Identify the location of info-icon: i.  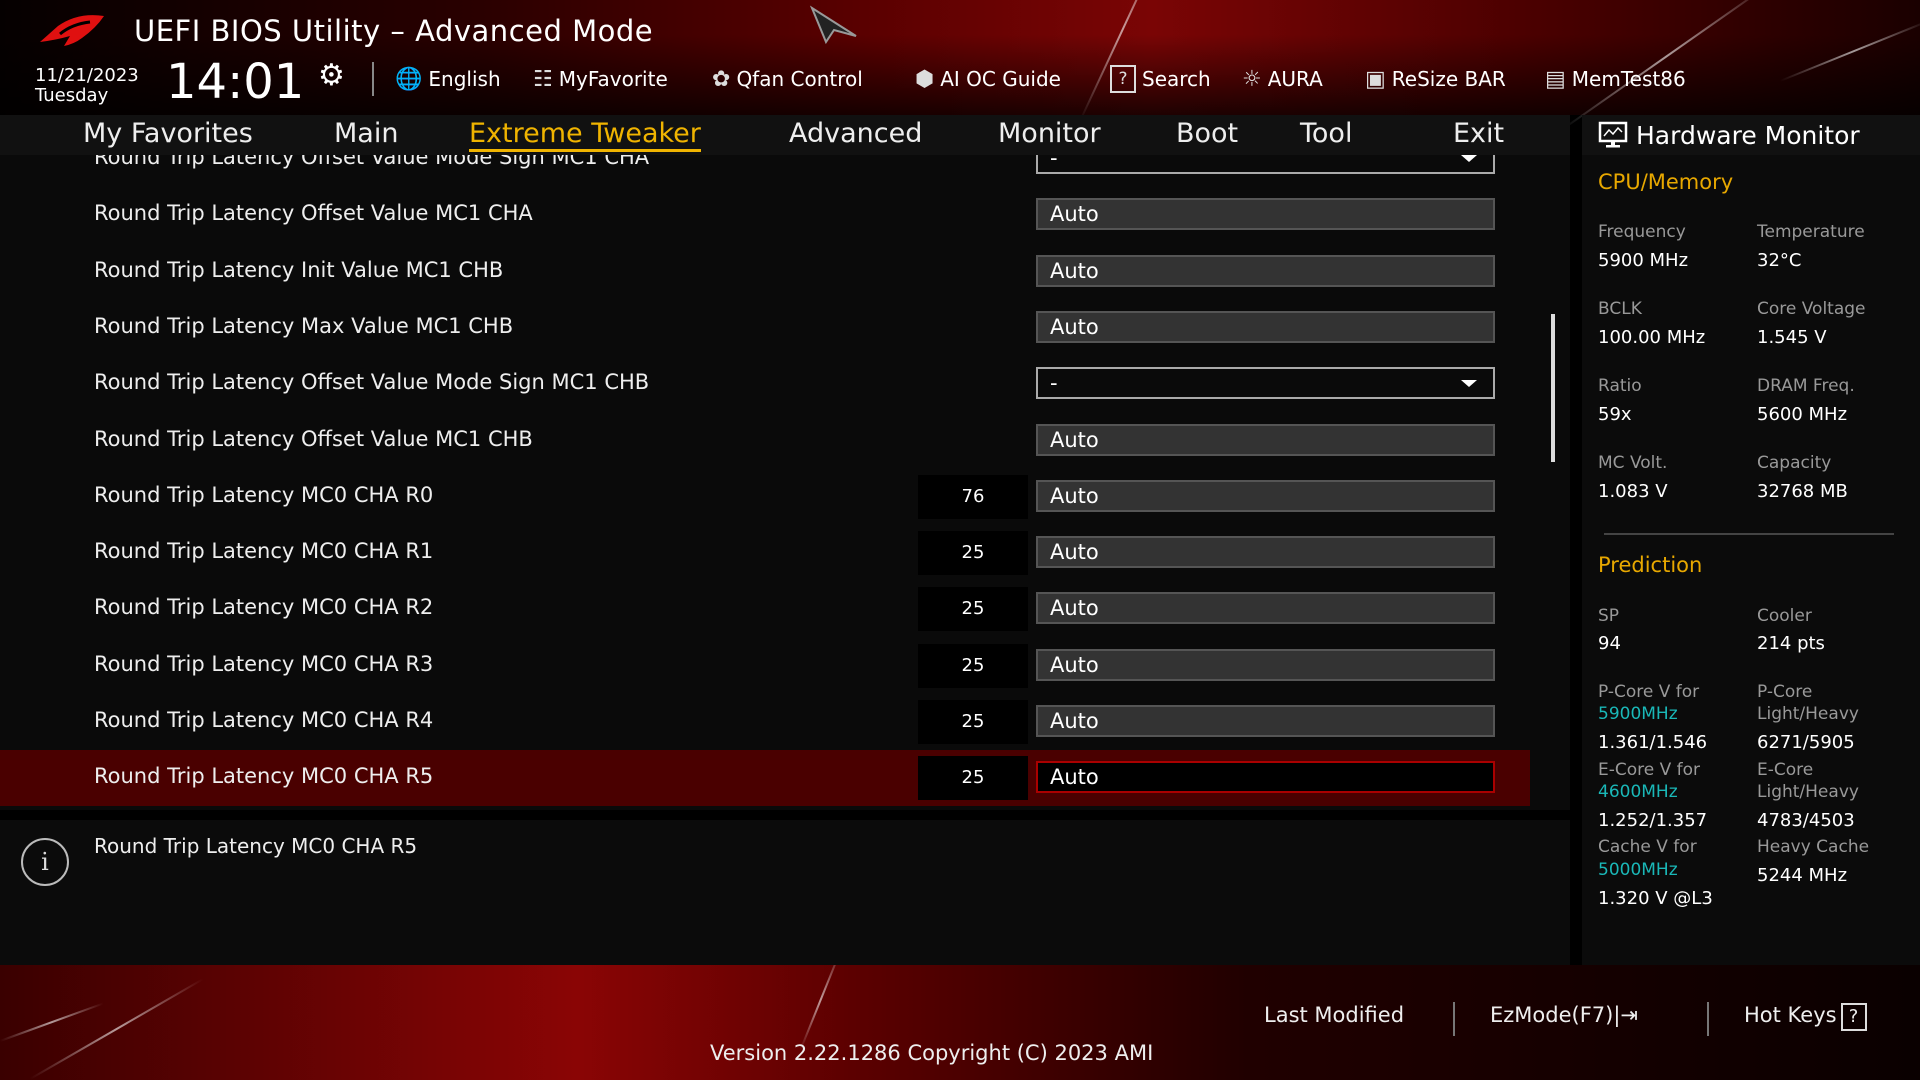
(45, 862).